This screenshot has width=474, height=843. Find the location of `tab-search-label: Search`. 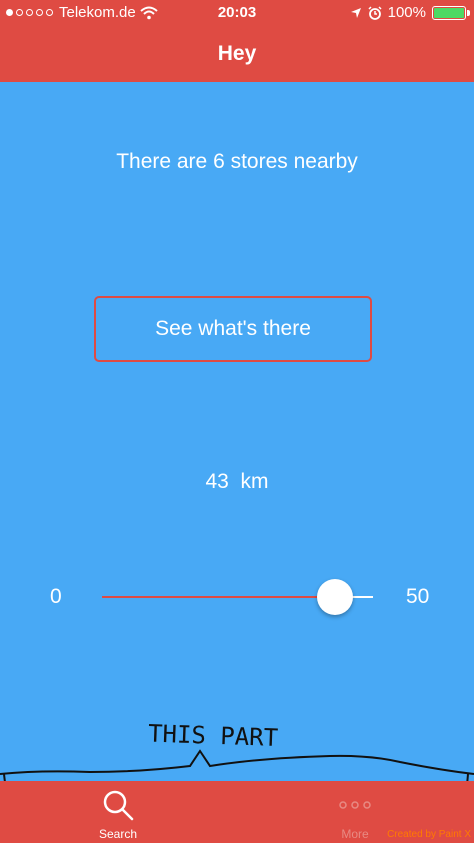

tab-search-label: Search is located at coordinates (118, 834).